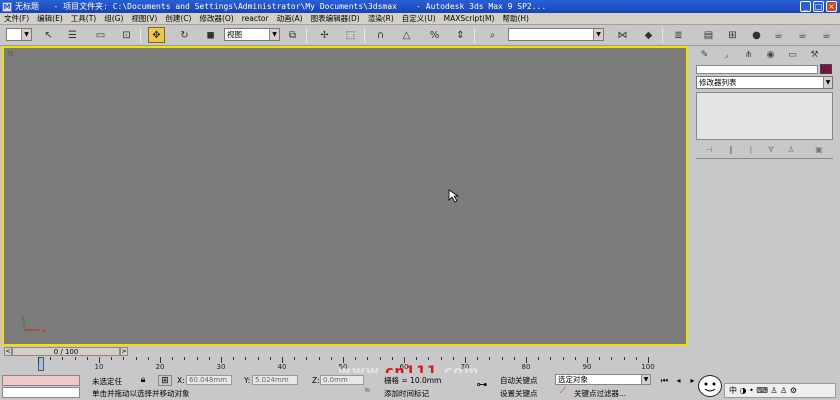 The image size is (840, 400). I want to click on viewport-label: 顶, so click(10, 53).